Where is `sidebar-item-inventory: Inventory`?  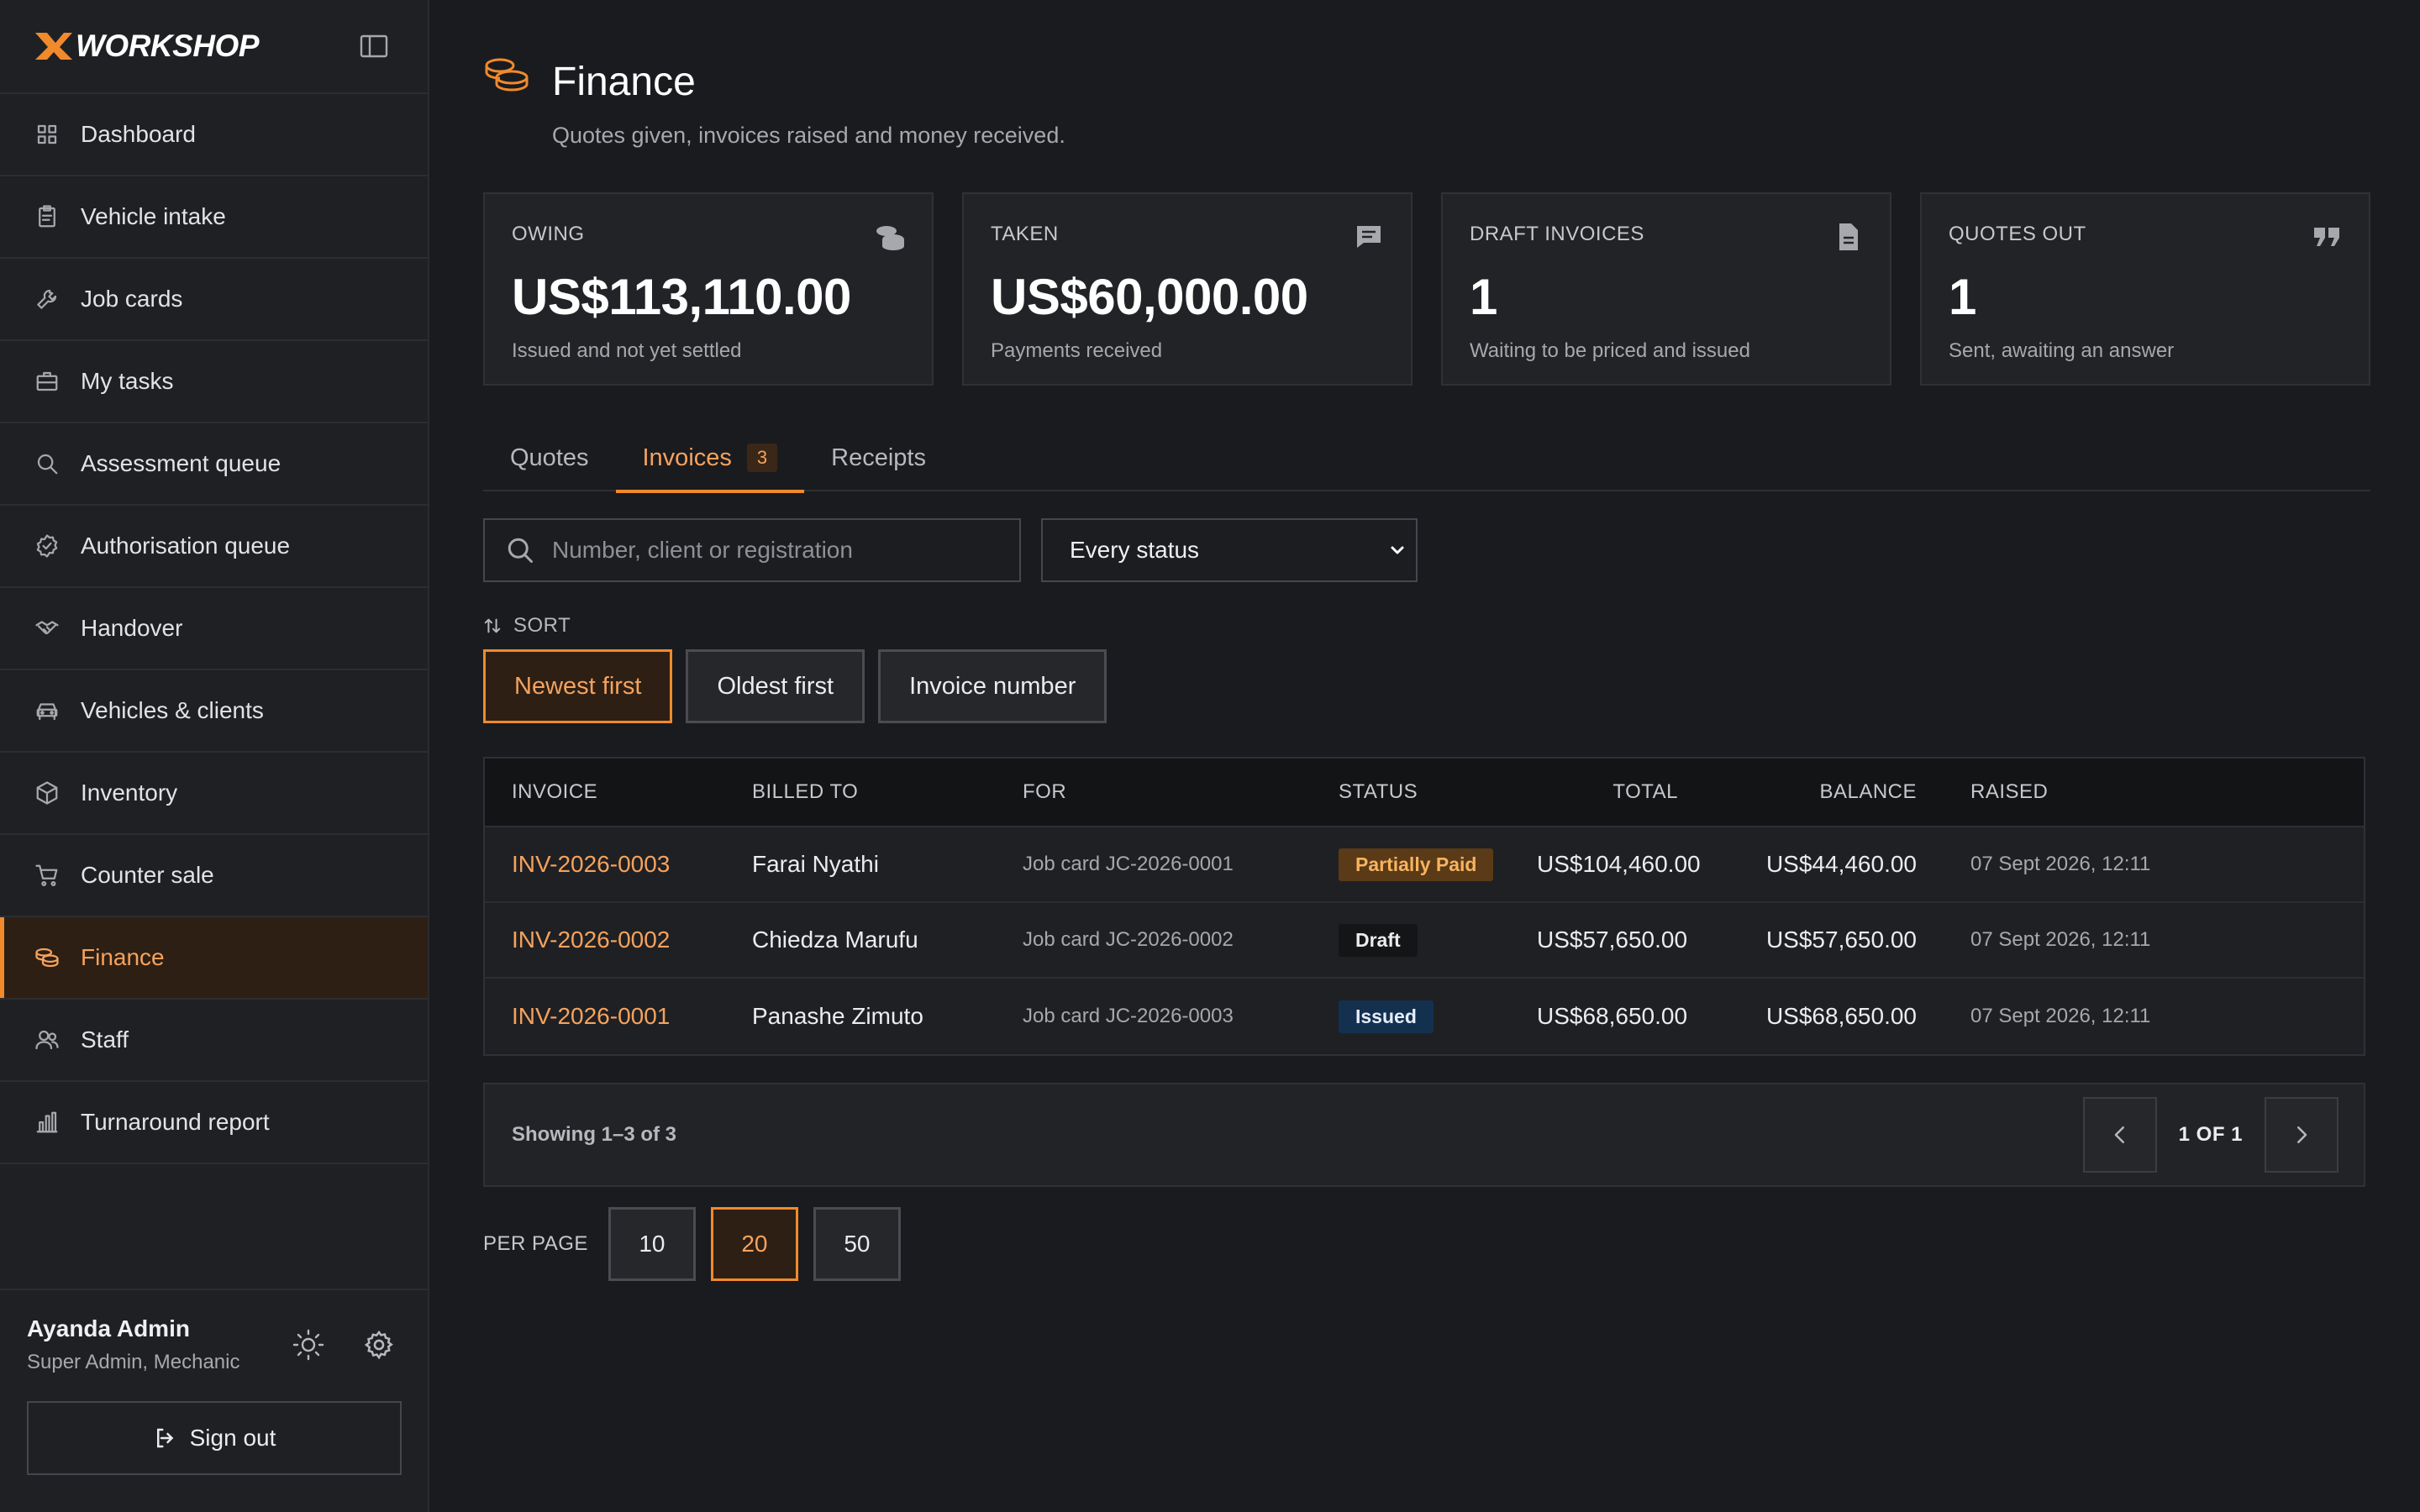 sidebar-item-inventory: Inventory is located at coordinates (214, 794).